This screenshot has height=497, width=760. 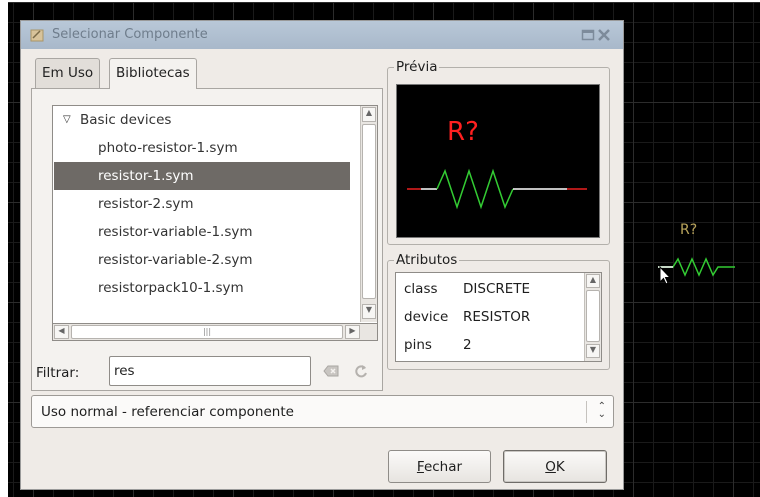 I want to click on close-button-mnemonic: F, so click(x=420, y=467).